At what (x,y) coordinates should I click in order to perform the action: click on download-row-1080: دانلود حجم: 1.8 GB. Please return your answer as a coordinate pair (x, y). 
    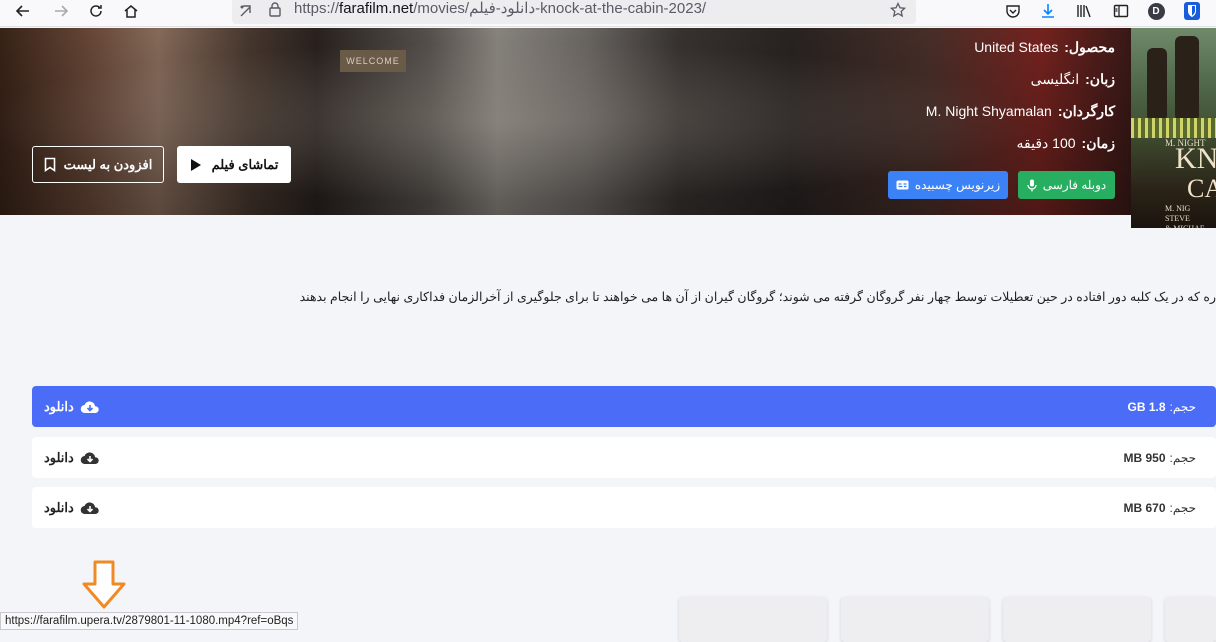
    Looking at the image, I should click on (624, 406).